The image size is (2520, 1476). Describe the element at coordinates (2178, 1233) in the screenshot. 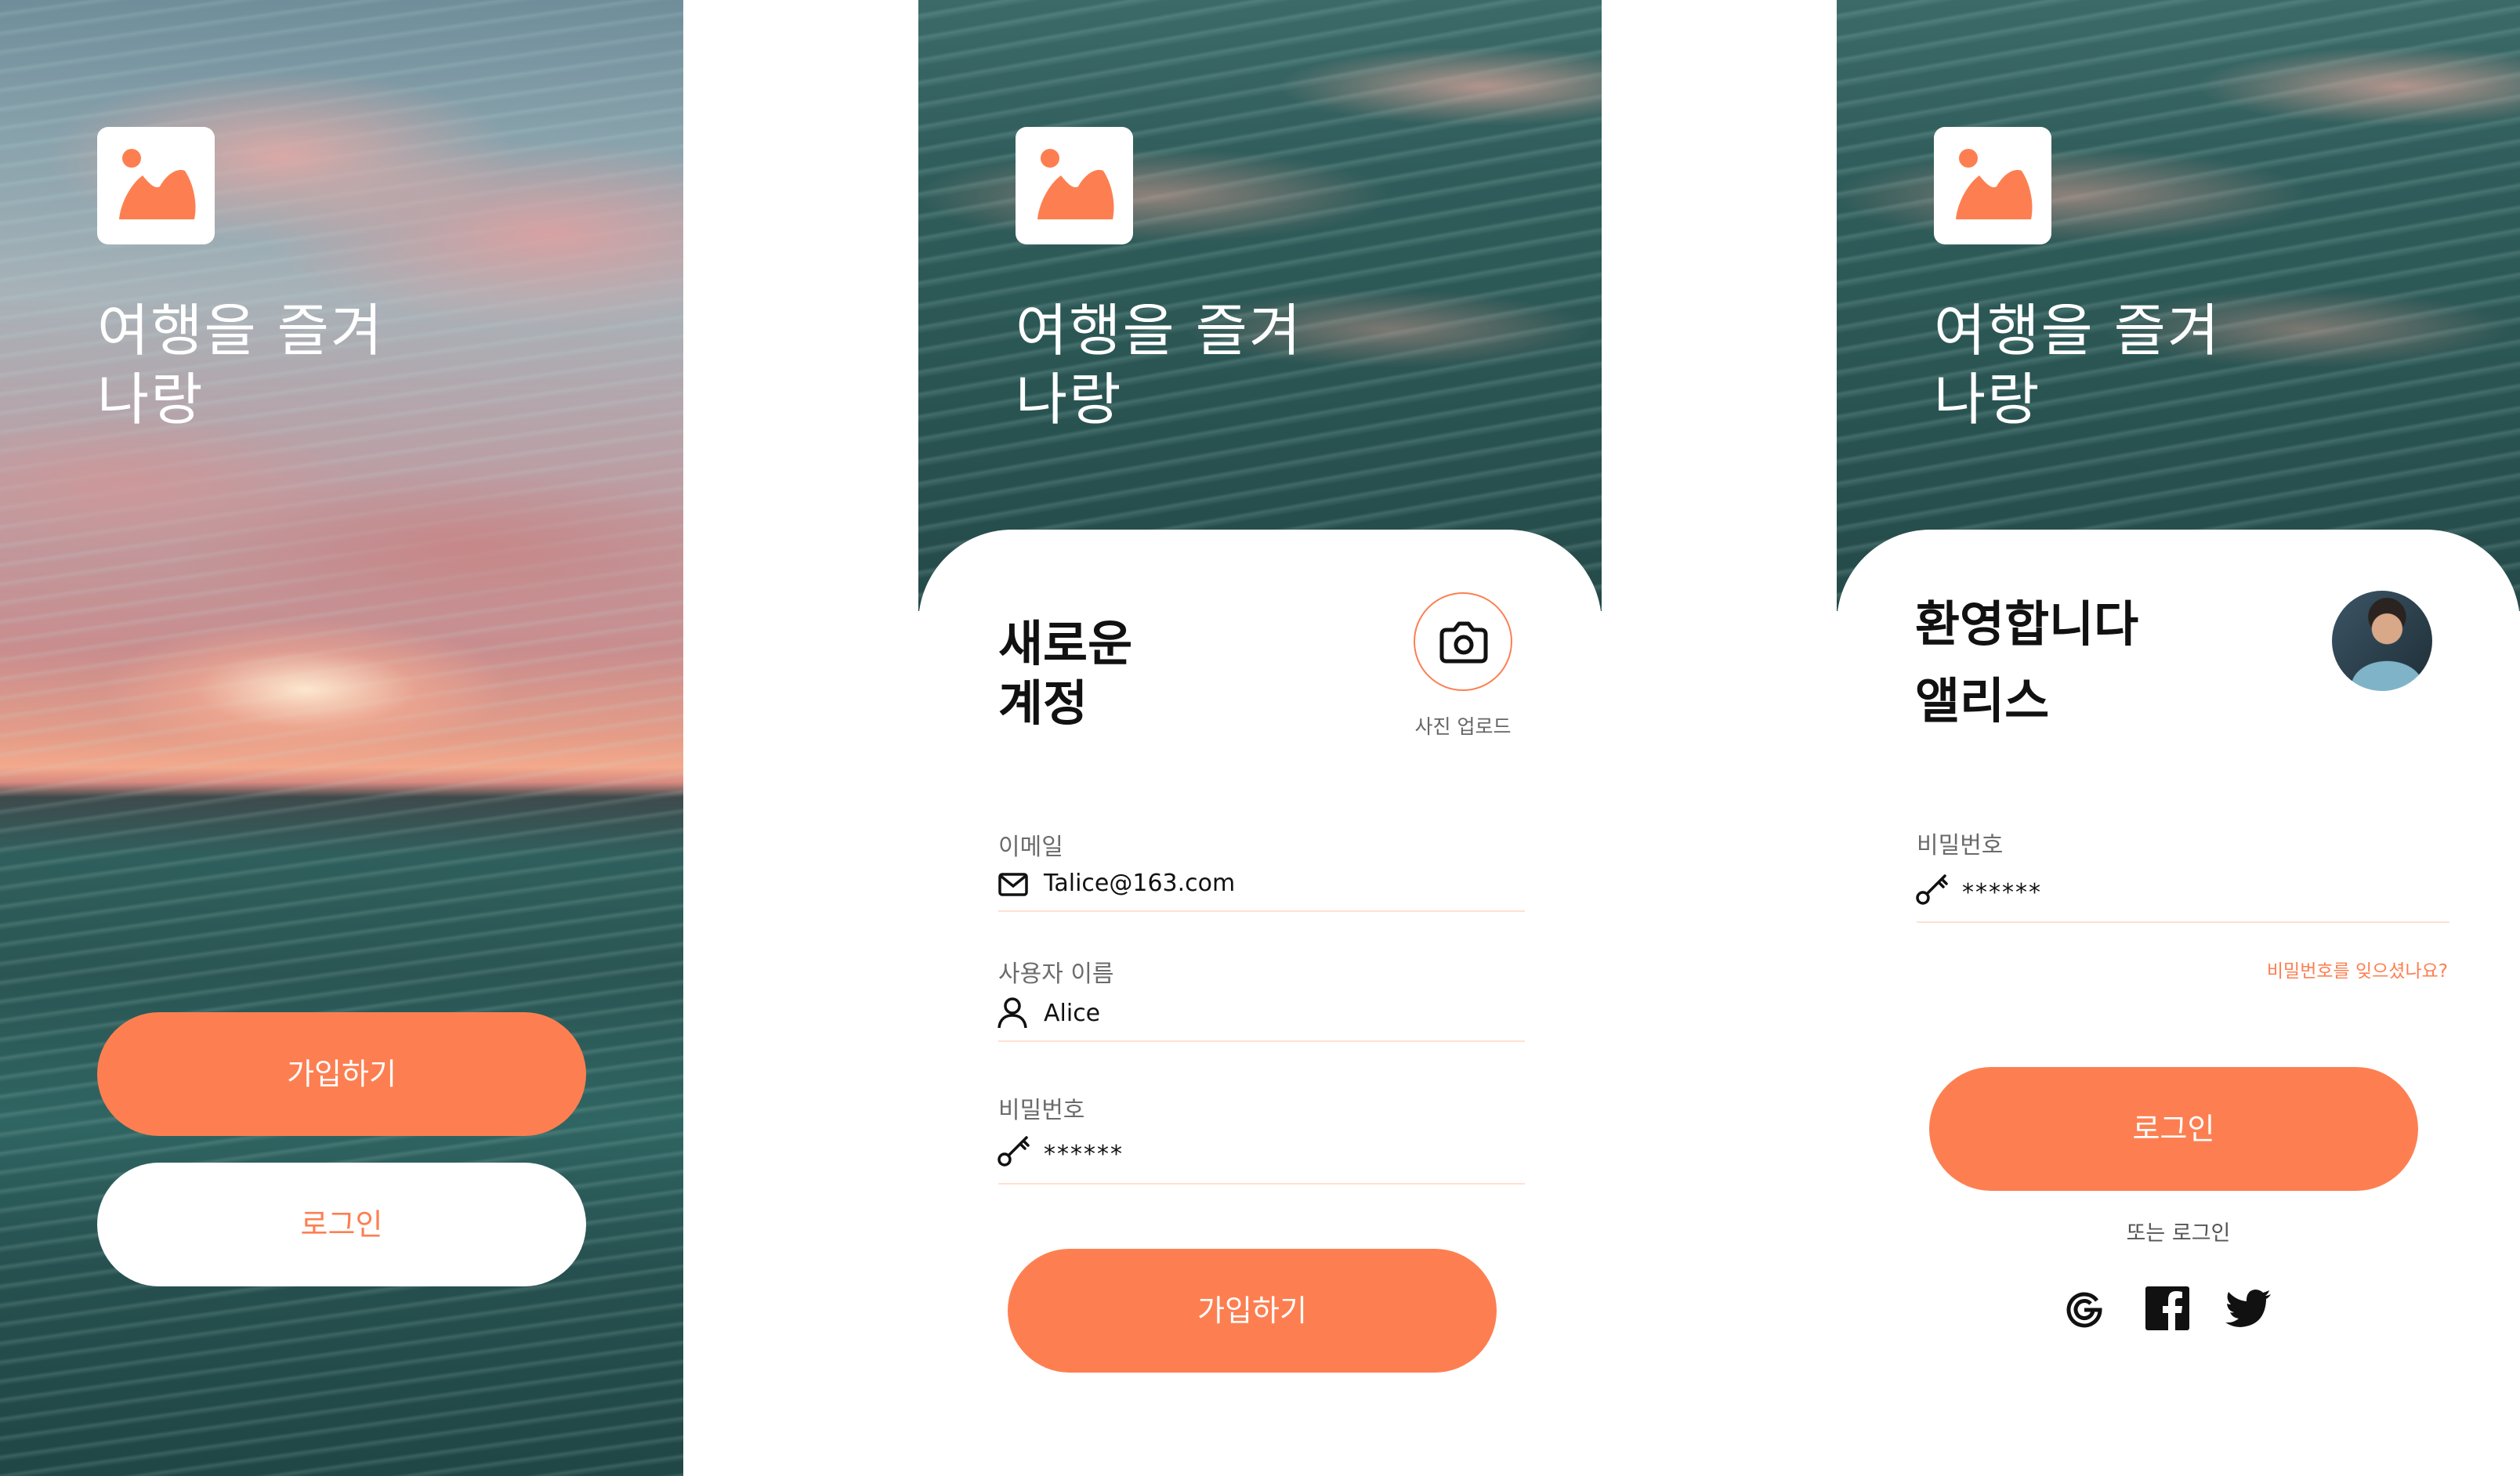

I see `or-login-caption: 또는 로그인` at that location.